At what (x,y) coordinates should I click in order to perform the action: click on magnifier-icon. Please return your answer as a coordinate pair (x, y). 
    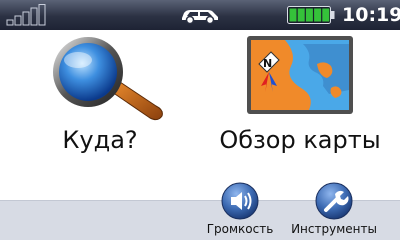
    Looking at the image, I should click on (108, 79).